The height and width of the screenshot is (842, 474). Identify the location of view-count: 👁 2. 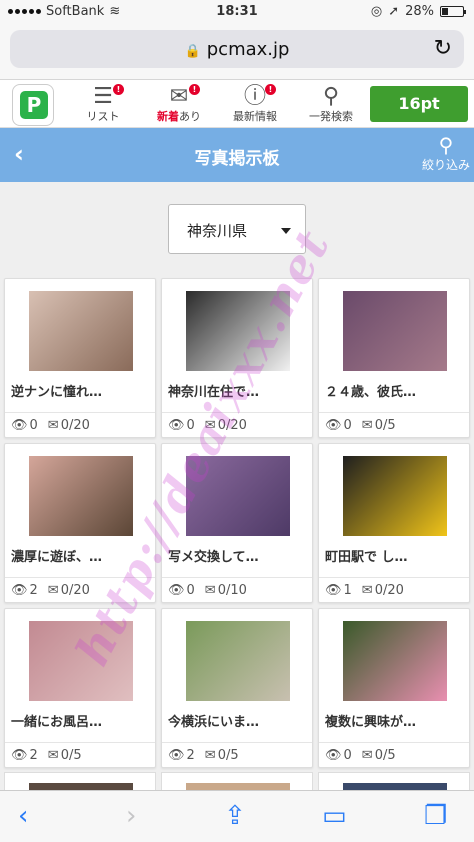
(24, 755).